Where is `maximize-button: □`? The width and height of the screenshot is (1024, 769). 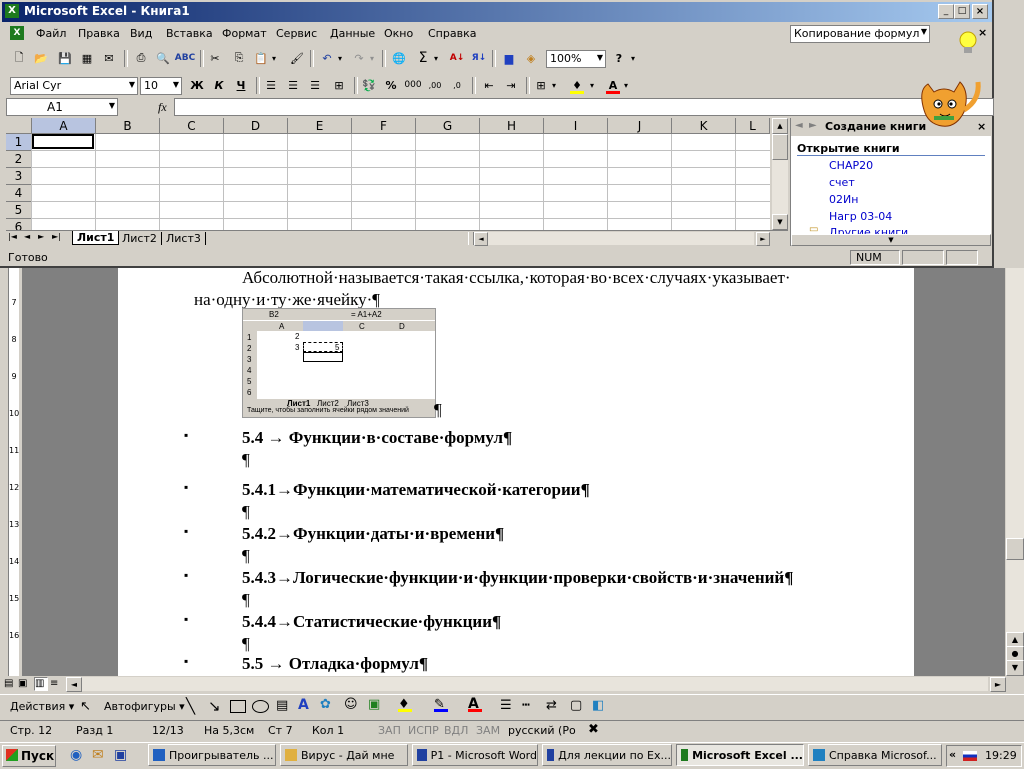
maximize-button: □ is located at coordinates (962, 11).